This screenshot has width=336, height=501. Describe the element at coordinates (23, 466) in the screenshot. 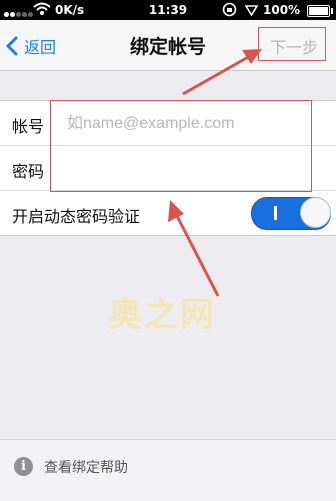

I see `info-icon: i` at that location.